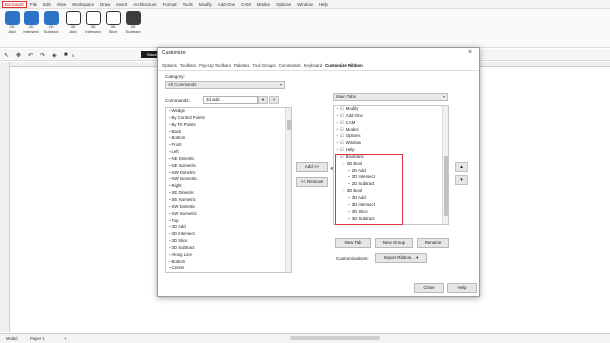 The height and width of the screenshot is (343, 610). I want to click on menu-modify: Modify, so click(205, 4).